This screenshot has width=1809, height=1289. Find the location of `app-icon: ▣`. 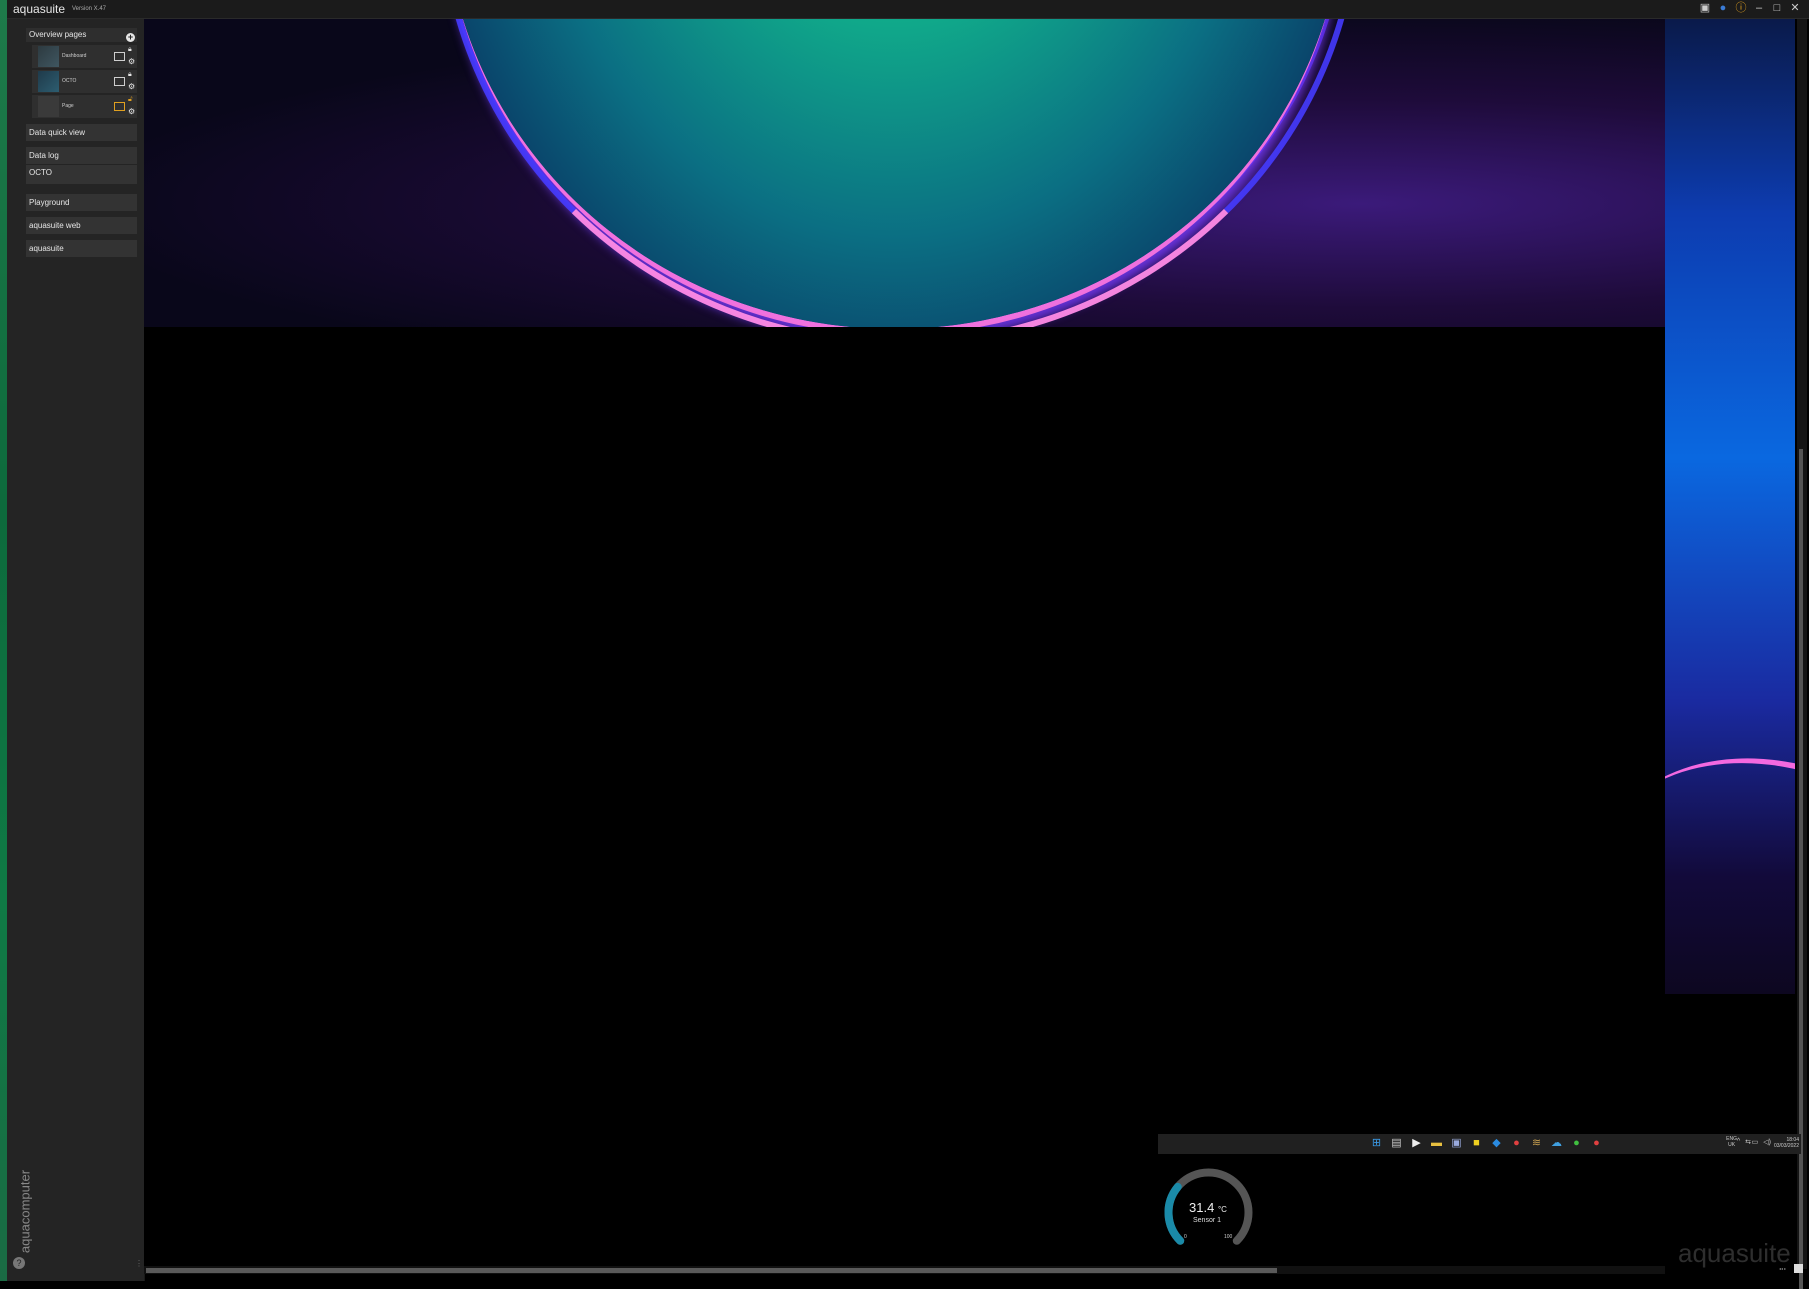

app-icon: ▣ is located at coordinates (1456, 1143).